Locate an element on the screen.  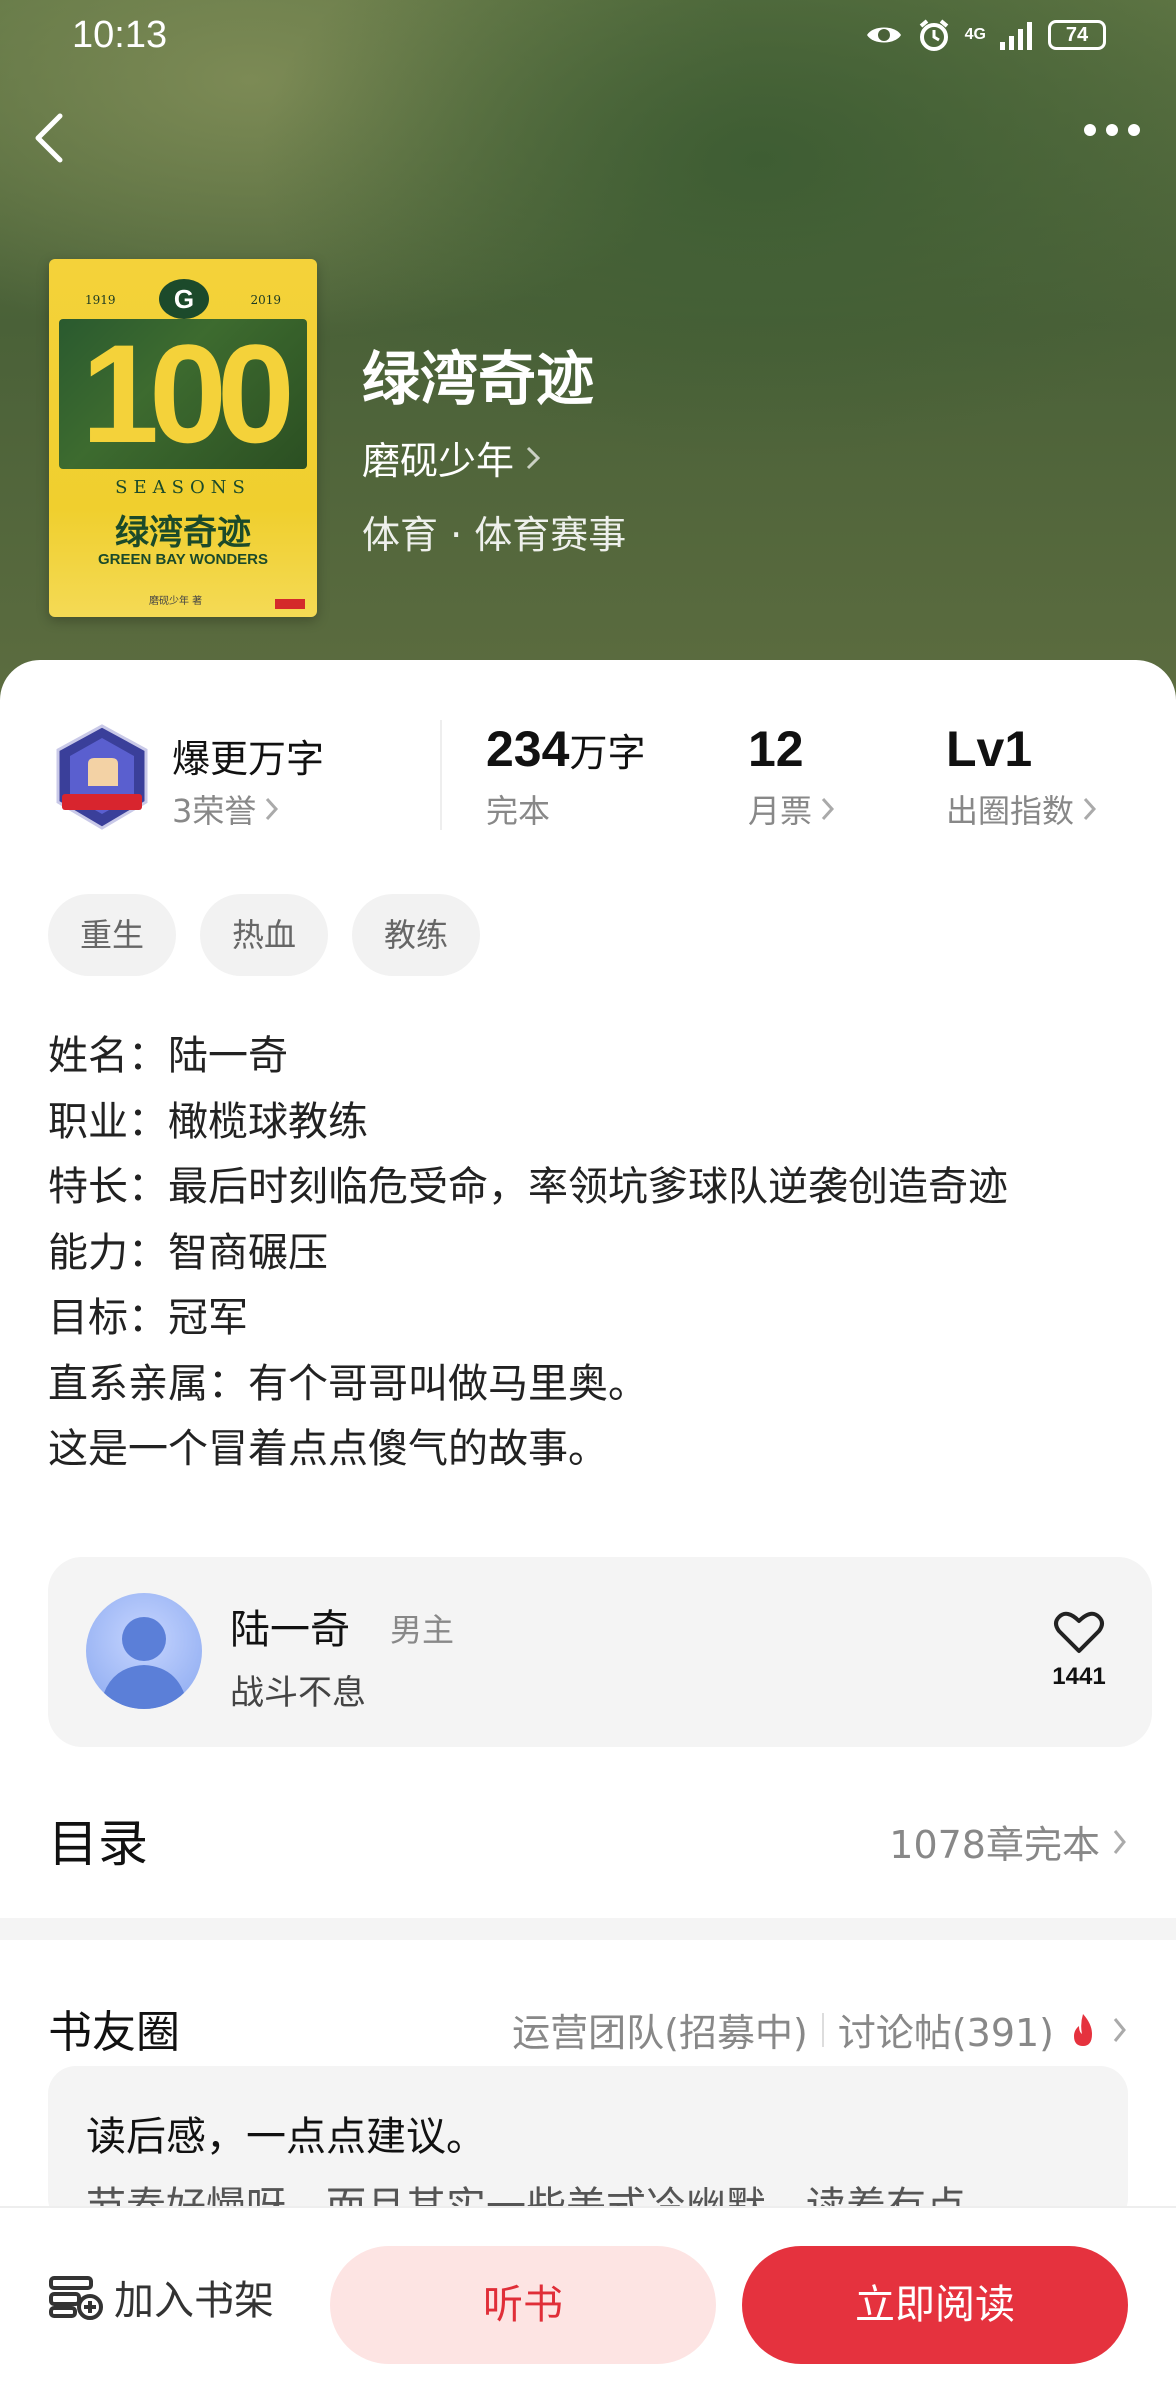
toc-title: 目录 is located at coordinates (98, 1844).